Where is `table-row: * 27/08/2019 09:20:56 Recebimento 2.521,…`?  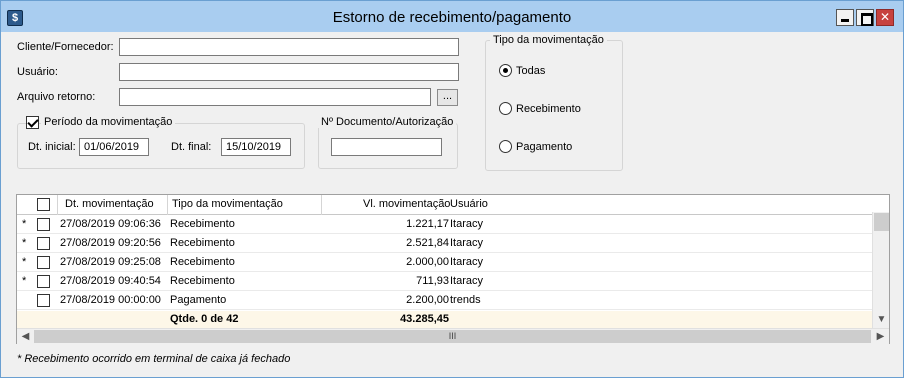
table-row: * 27/08/2019 09:20:56 Recebimento 2.521,… is located at coordinates (444, 243).